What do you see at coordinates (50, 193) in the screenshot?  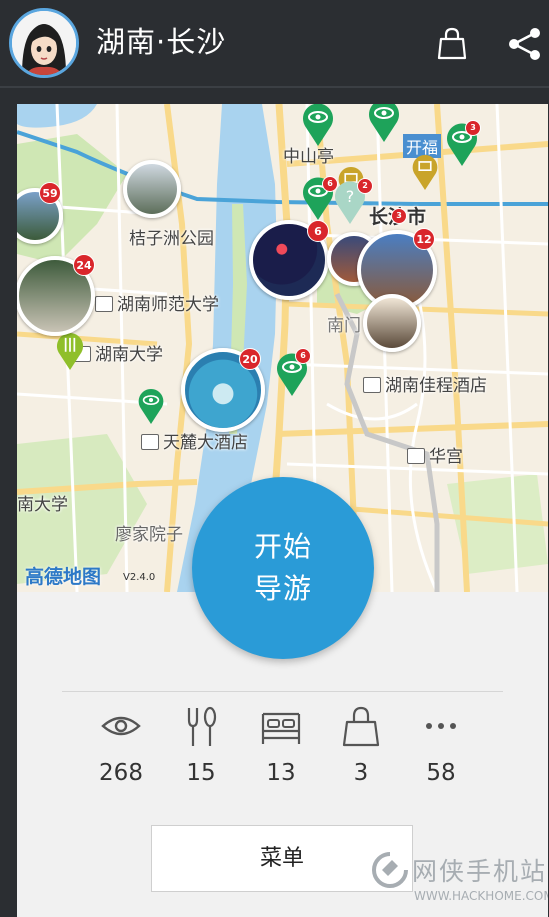 I see `count-badge: 59` at bounding box center [50, 193].